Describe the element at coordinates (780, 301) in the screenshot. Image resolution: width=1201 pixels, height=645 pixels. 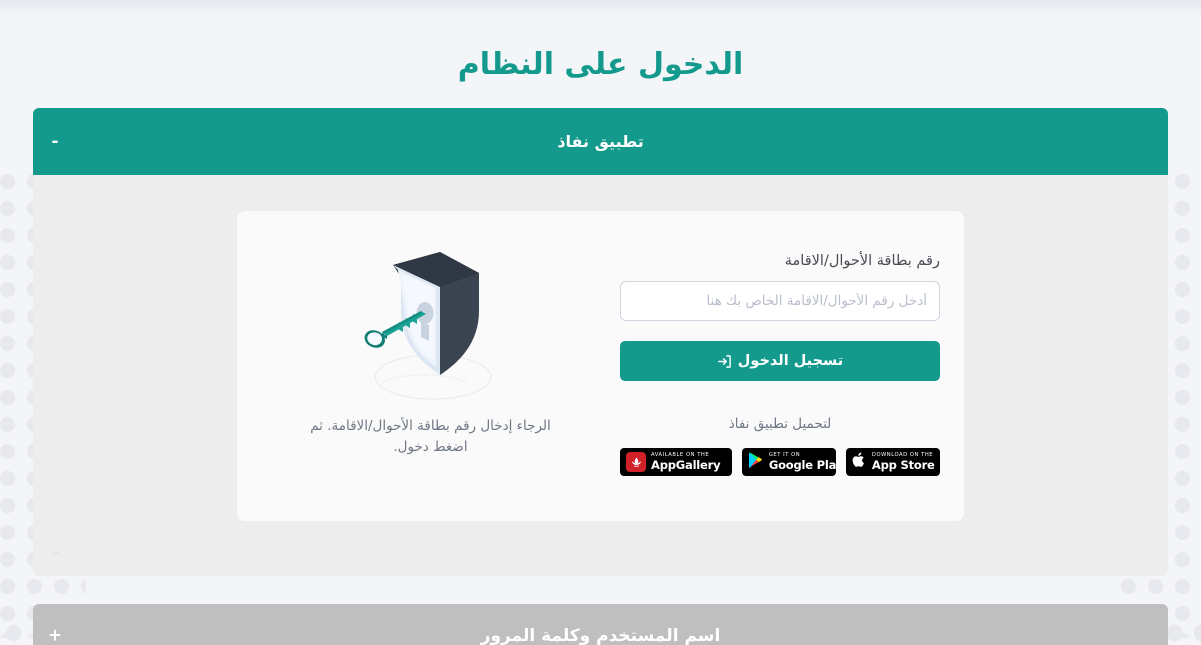
I see `national-id-input` at that location.